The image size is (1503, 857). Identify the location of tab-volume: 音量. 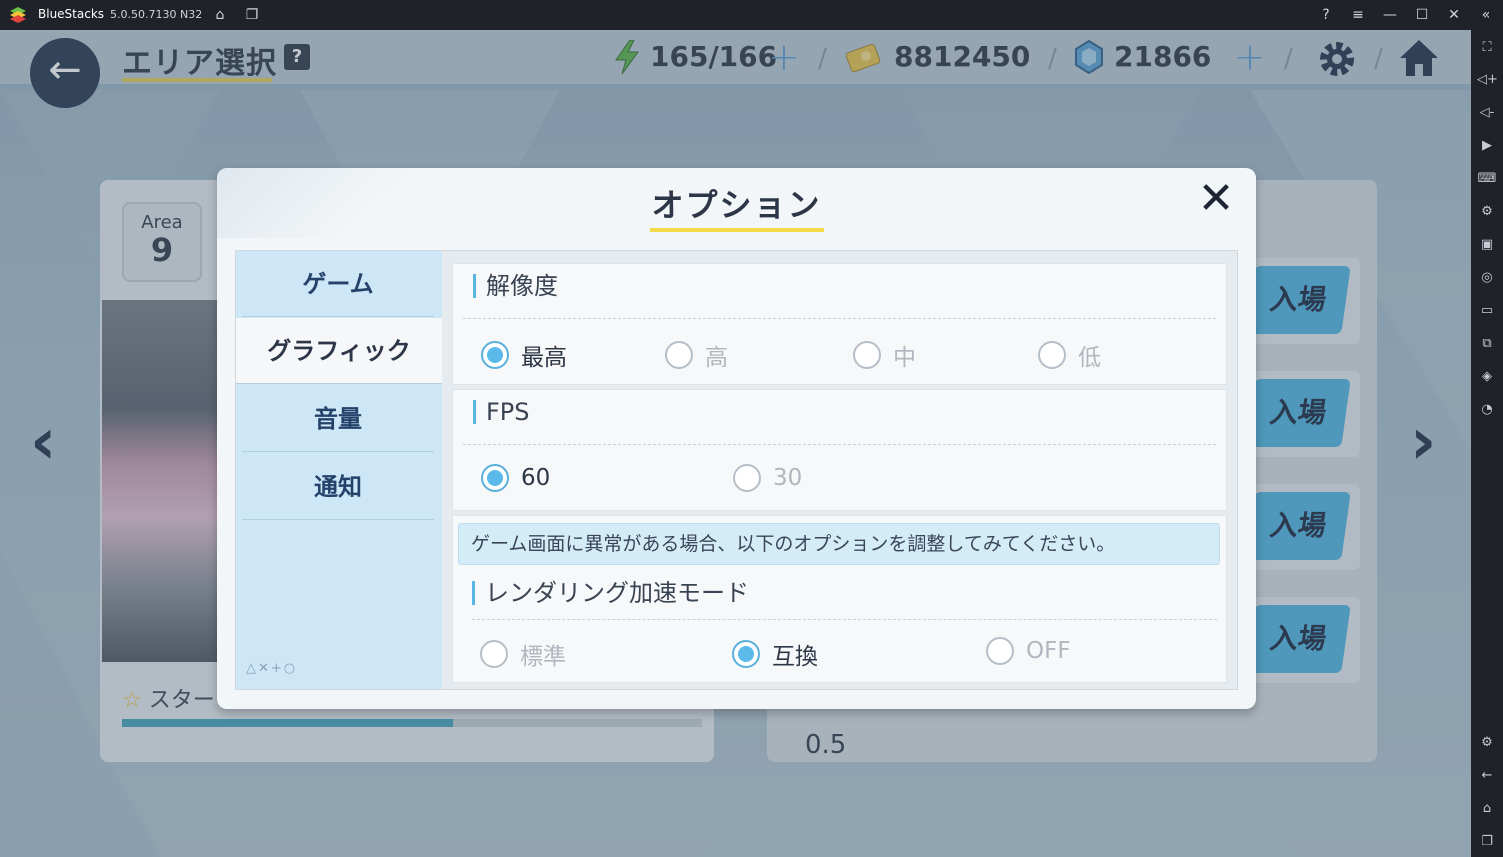
(338, 419).